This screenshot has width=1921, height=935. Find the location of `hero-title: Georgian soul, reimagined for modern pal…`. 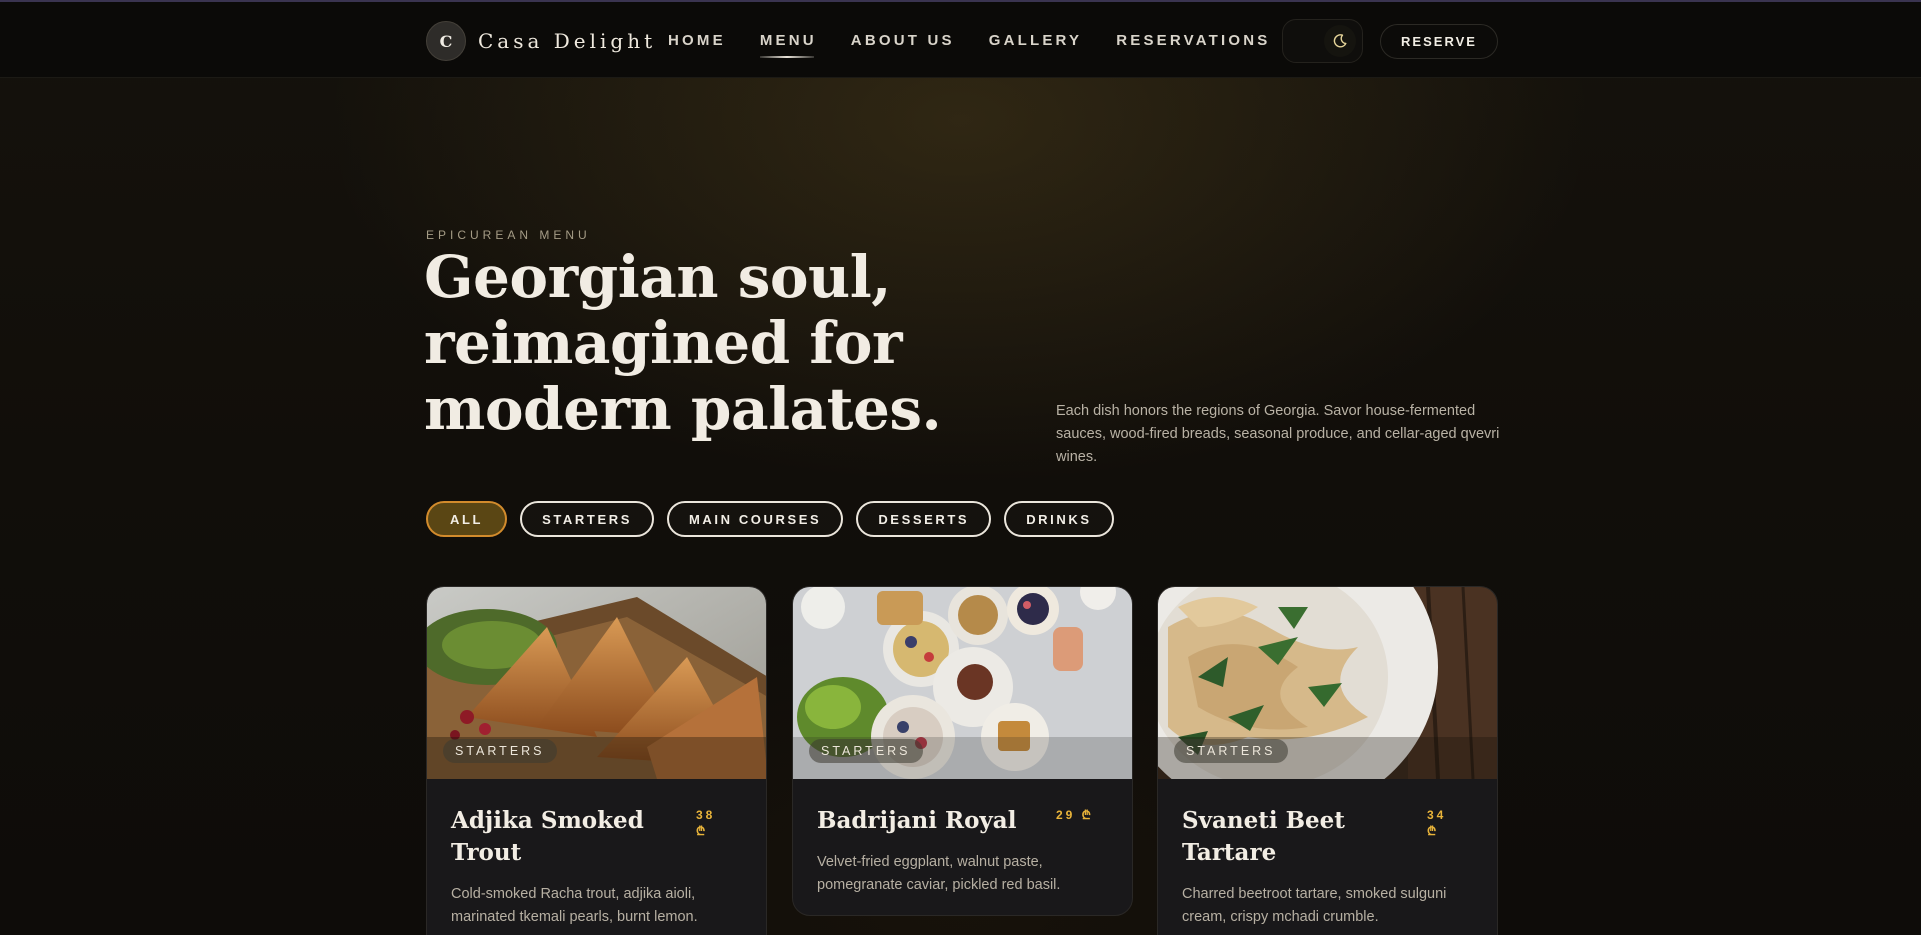

hero-title: Georgian soul, reimagined for modern pal… is located at coordinates (684, 343).